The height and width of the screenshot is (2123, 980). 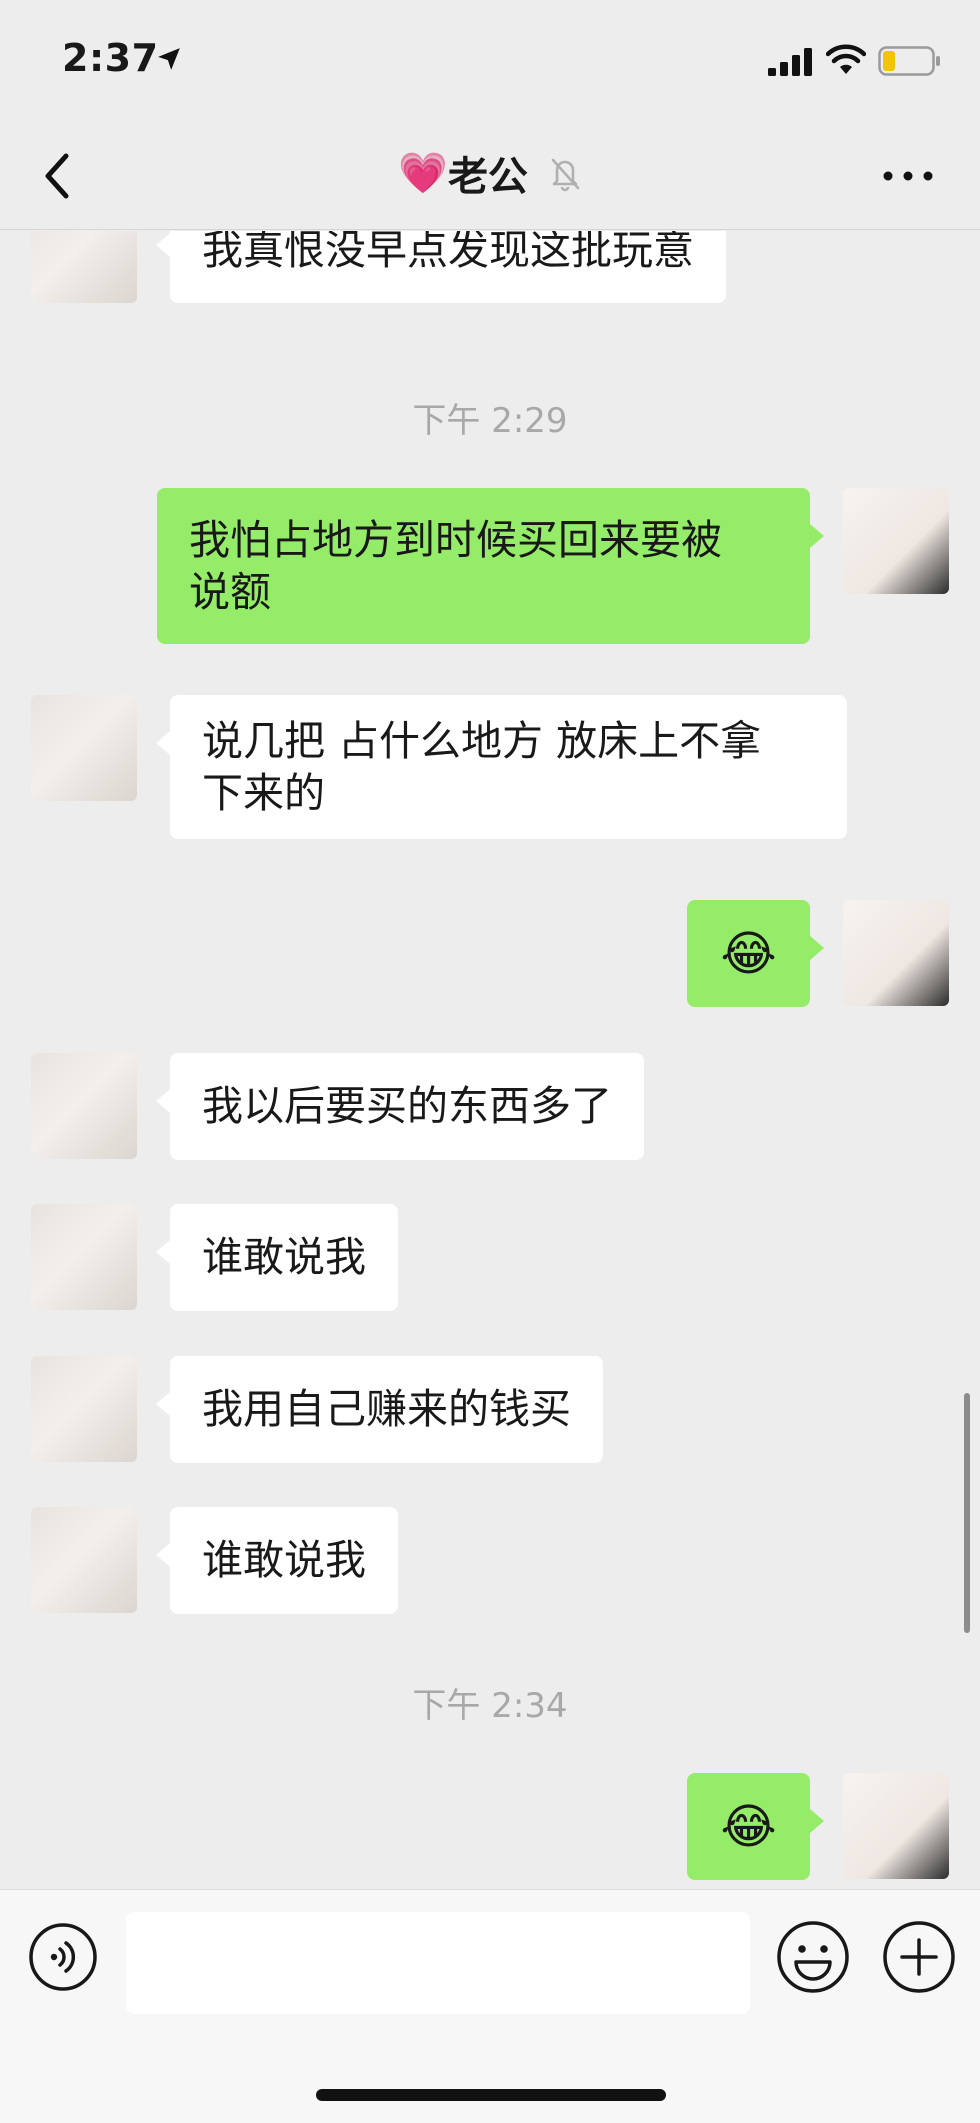 I want to click on battery-icon, so click(x=909, y=61).